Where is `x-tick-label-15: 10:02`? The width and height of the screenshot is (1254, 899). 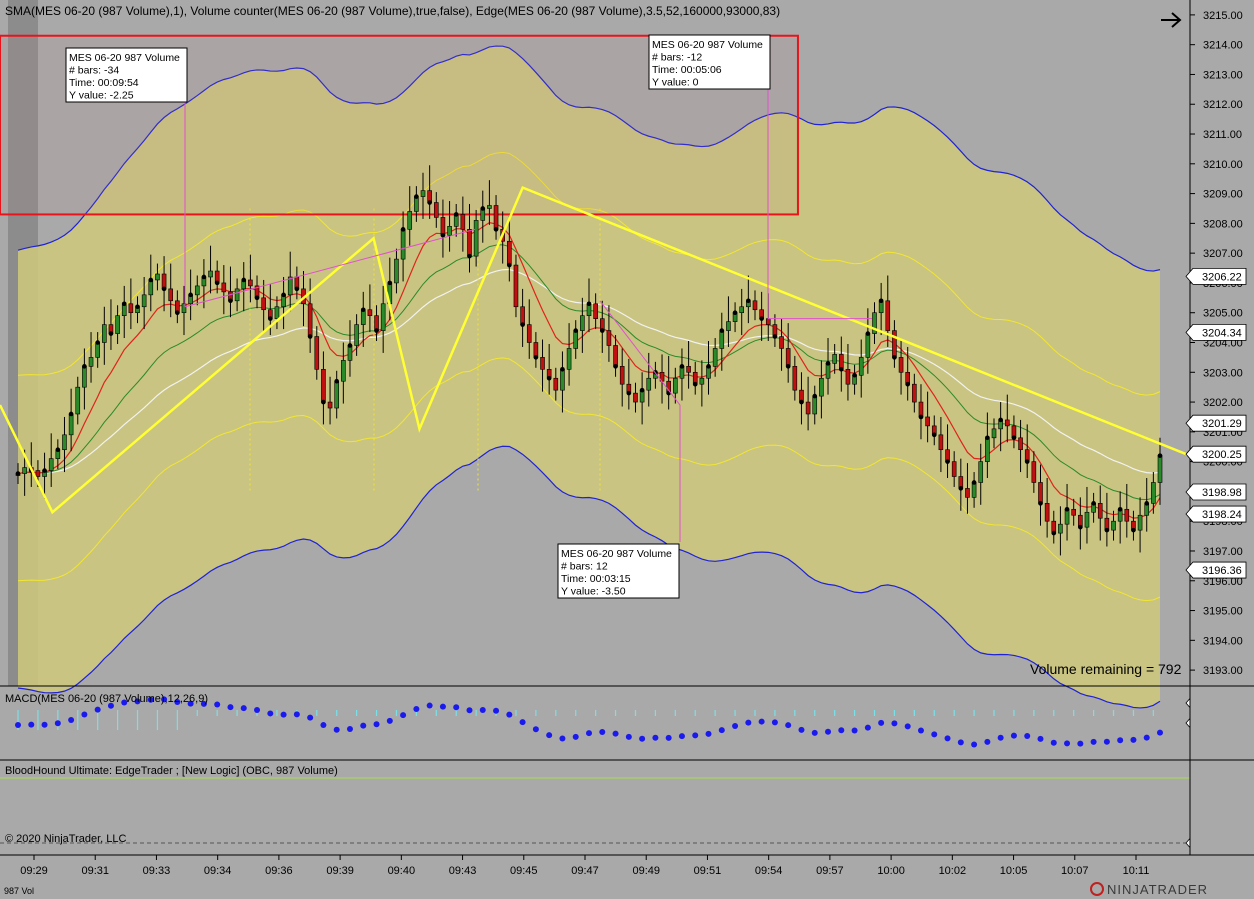
x-tick-label-15: 10:02 is located at coordinates (953, 871).